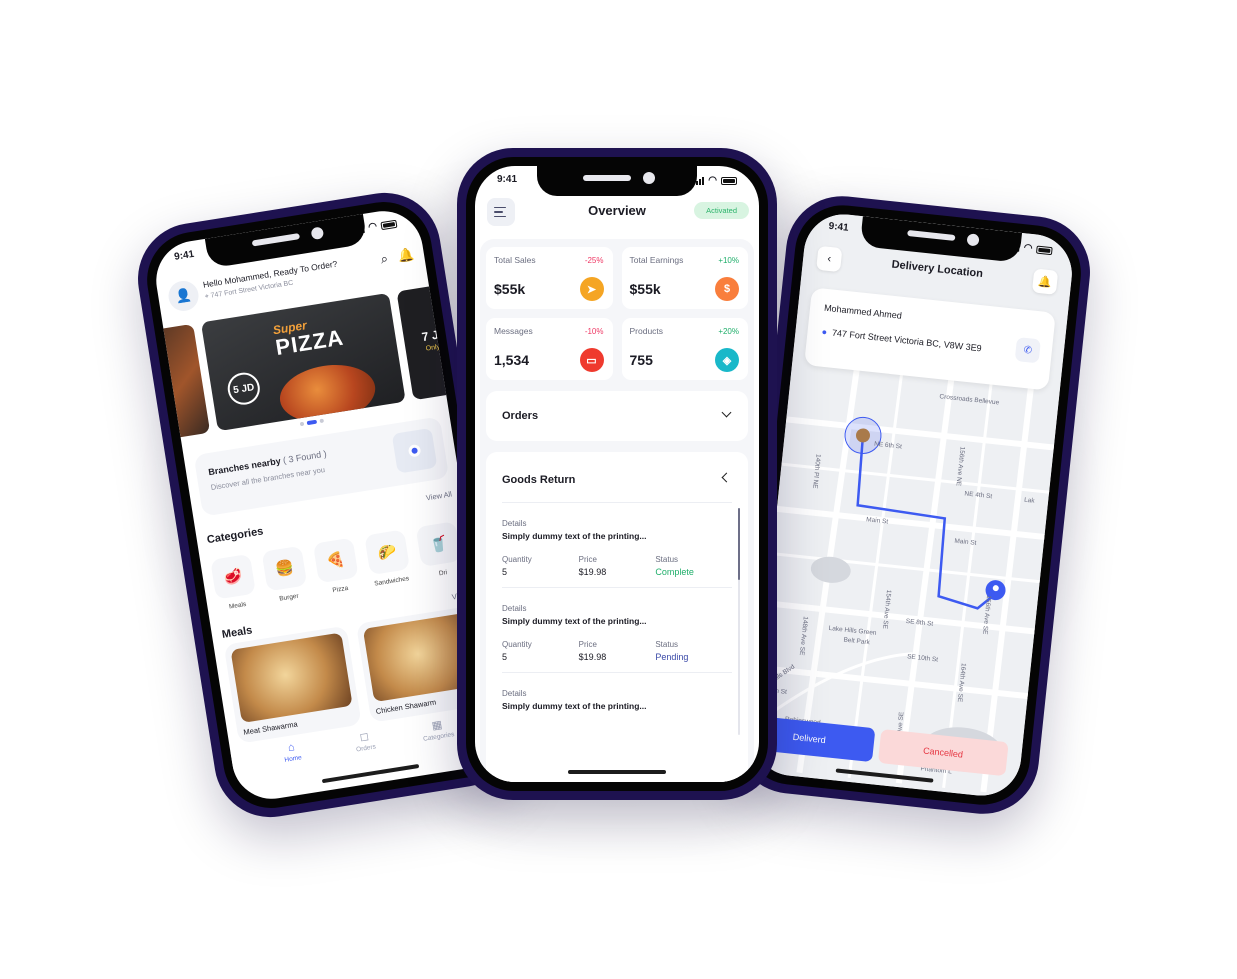  What do you see at coordinates (726, 412) in the screenshot?
I see `chevron-down-icon` at bounding box center [726, 412].